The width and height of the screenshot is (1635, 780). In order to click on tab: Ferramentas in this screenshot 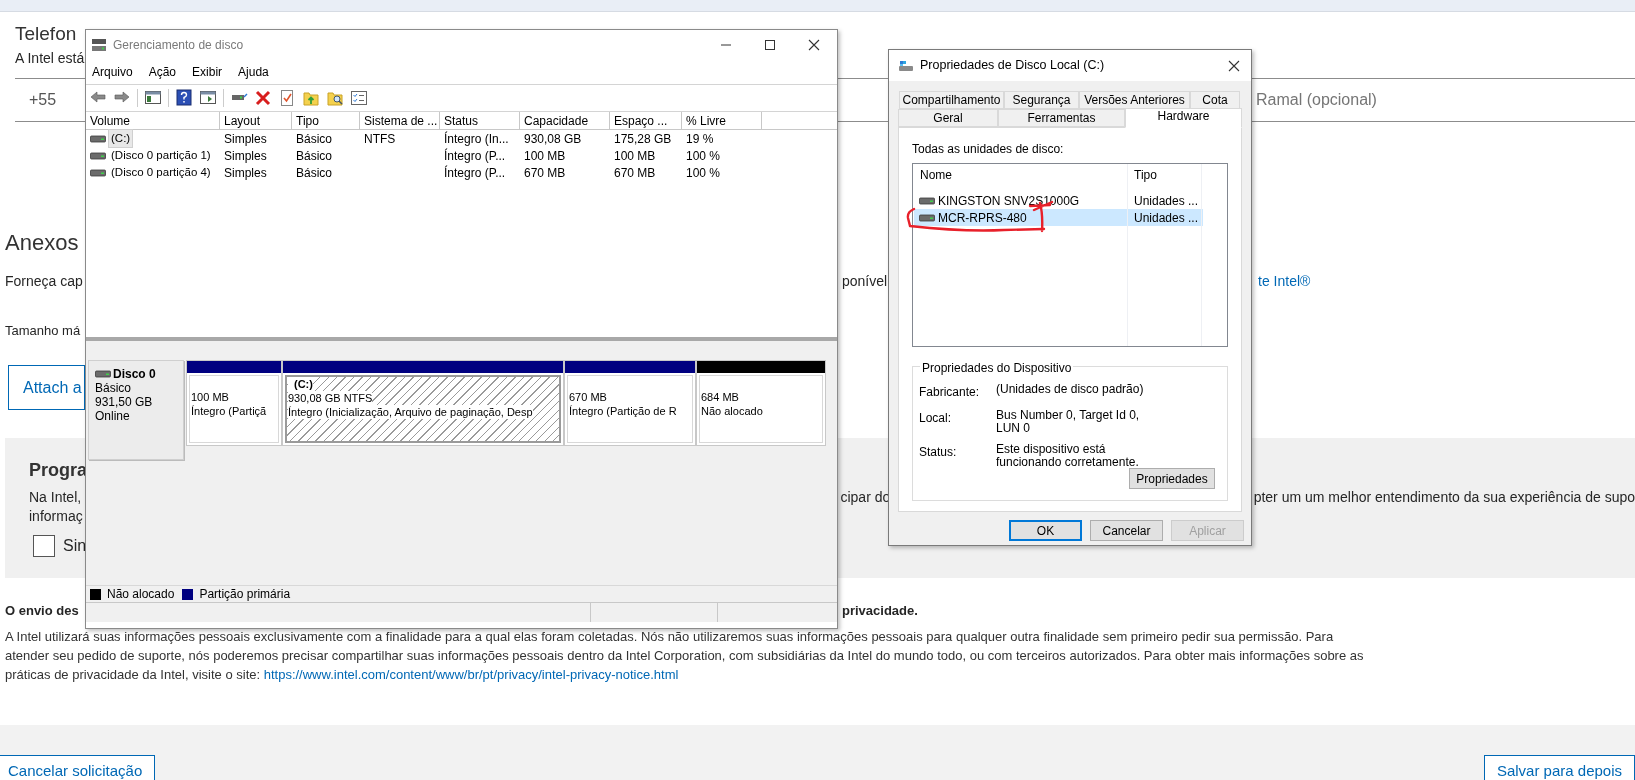, I will do `click(1061, 118)`.